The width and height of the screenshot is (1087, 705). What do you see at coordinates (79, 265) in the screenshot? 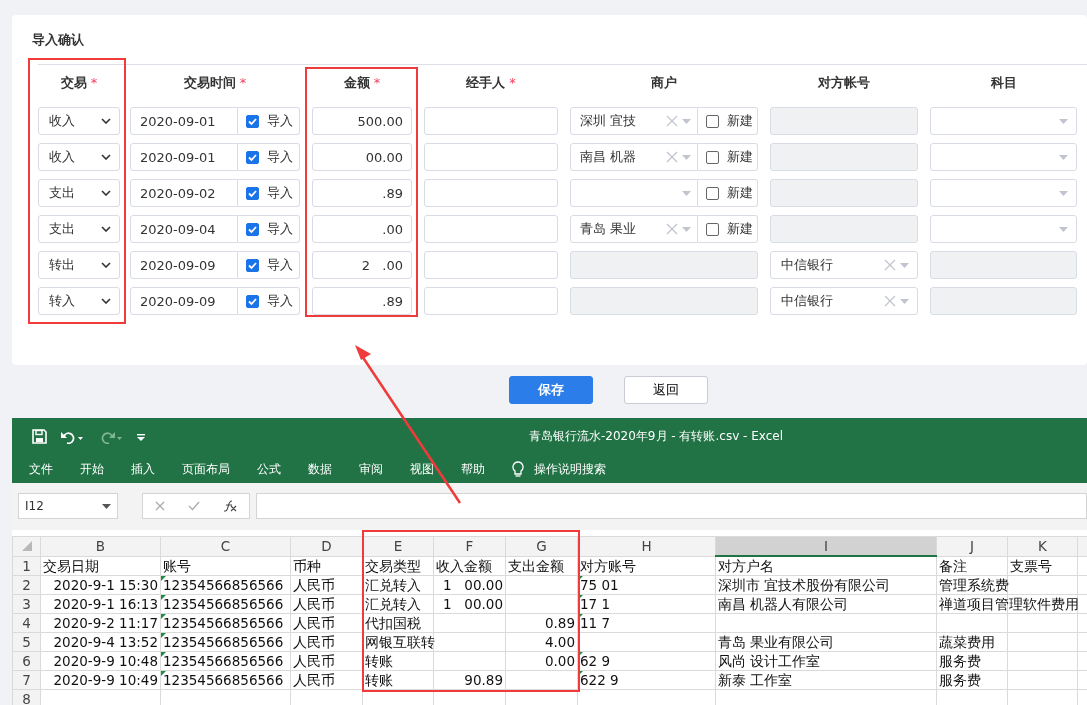
I see `type-select: 转出` at bounding box center [79, 265].